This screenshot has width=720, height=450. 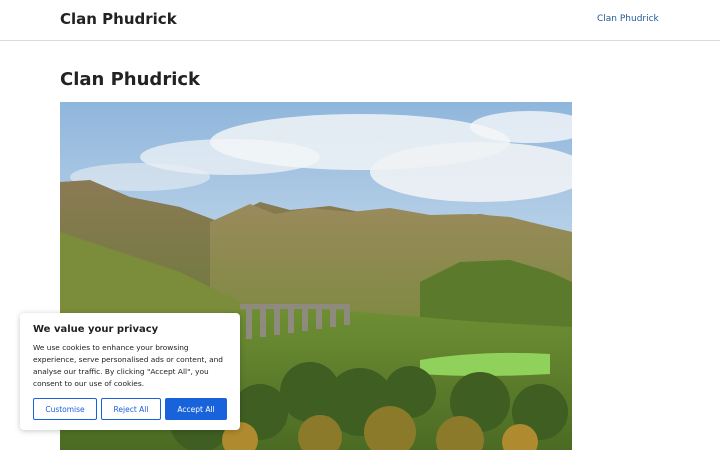 What do you see at coordinates (360, 20) in the screenshot?
I see `site-header: Clan Phudrick Clan Phudrick` at bounding box center [360, 20].